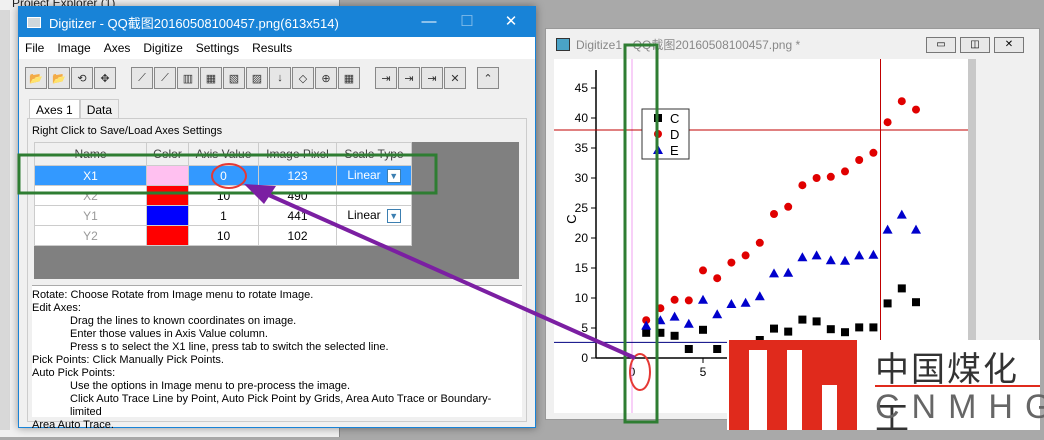  What do you see at coordinates (326, 78) in the screenshot?
I see `add-point-icon: ⊕` at bounding box center [326, 78].